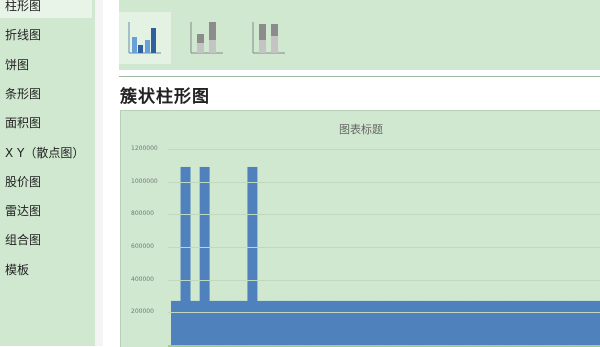  I want to click on sidebar-item-2: 饼图, so click(46, 65).